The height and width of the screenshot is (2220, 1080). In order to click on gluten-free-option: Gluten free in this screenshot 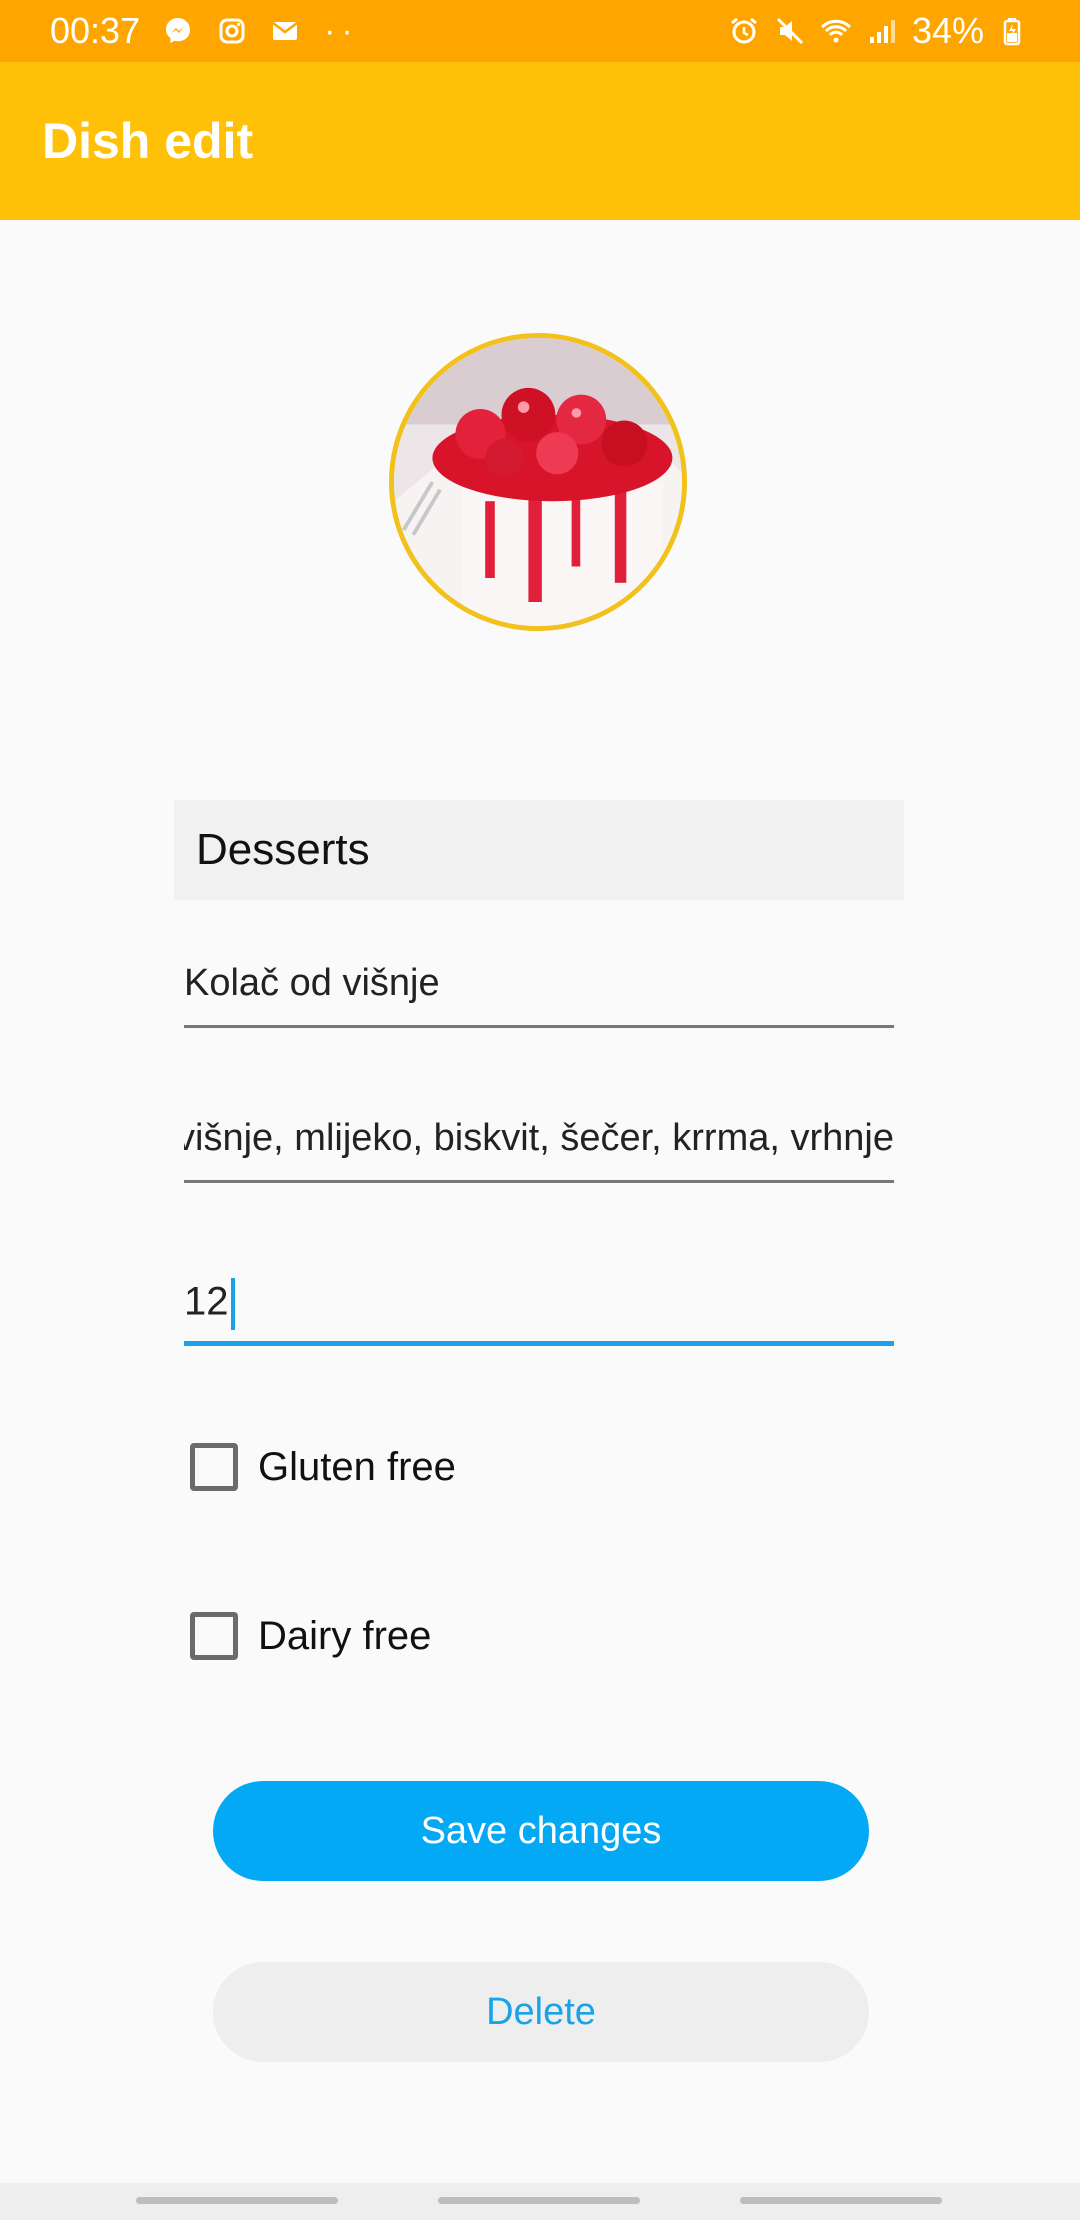, I will do `click(323, 1467)`.